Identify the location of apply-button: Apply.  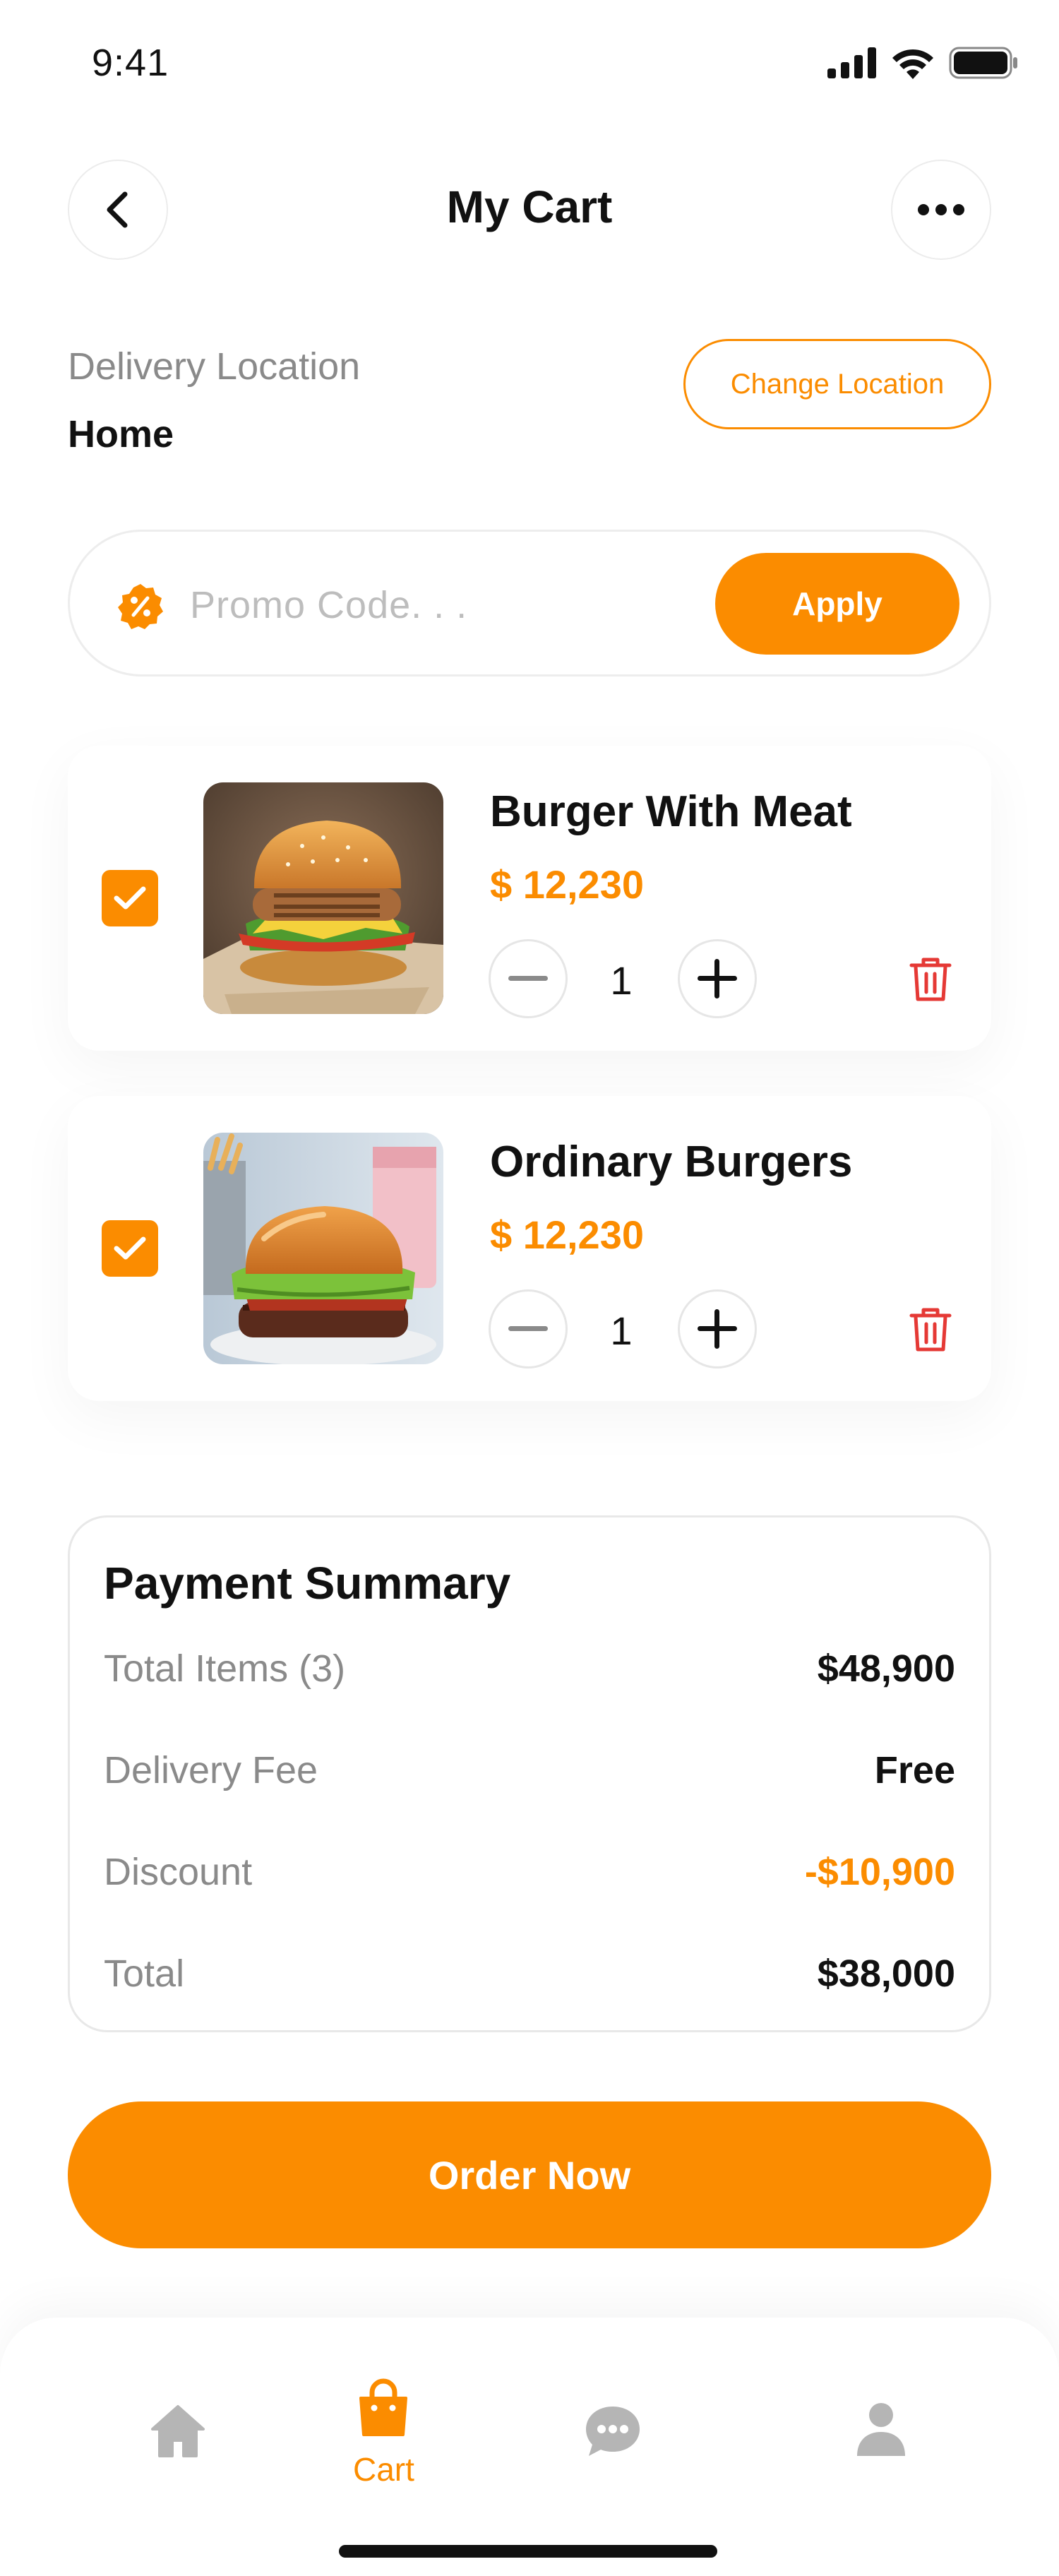
(837, 604).